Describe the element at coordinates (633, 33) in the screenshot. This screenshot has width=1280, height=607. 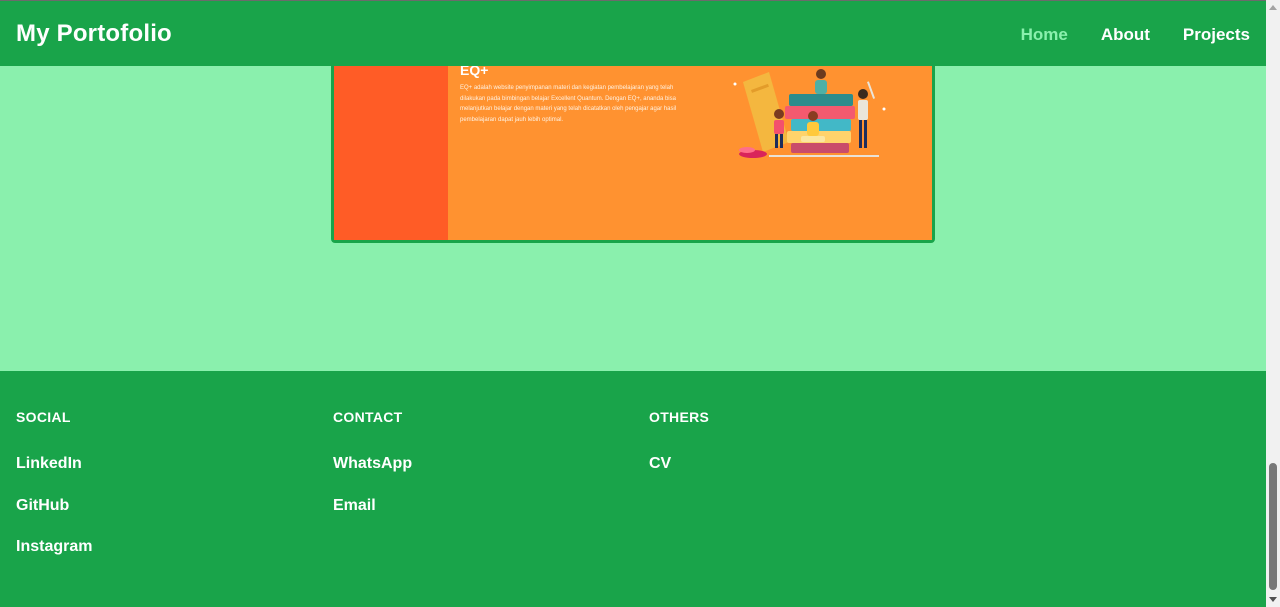
I see `navbar: My Portofolio Home About Projects` at that location.